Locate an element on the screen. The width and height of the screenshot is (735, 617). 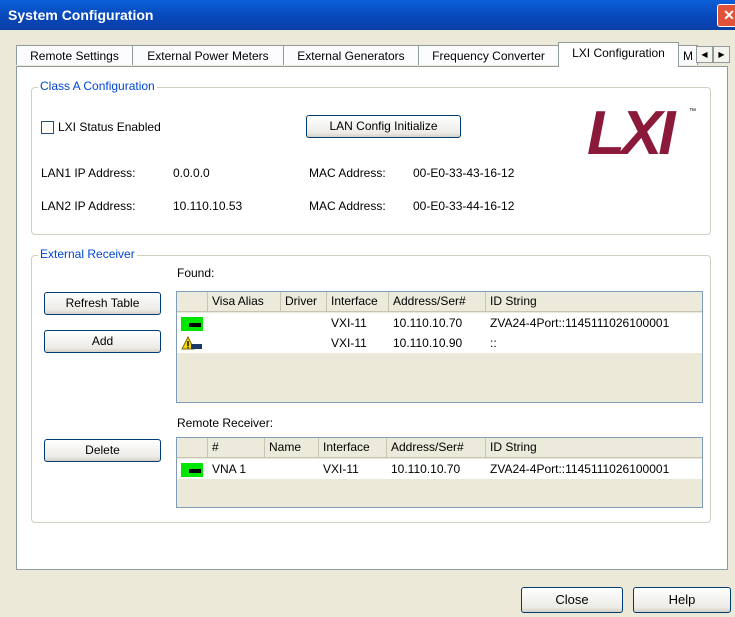
found-col-status is located at coordinates (192, 302).